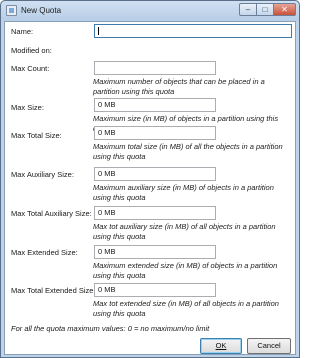 This screenshot has height=358, width=320. Describe the element at coordinates (193, 31) in the screenshot. I see `name-input` at that location.